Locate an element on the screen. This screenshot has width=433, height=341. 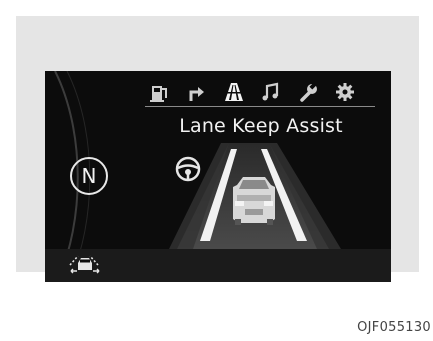
music-note-icon is located at coordinates (271, 92).